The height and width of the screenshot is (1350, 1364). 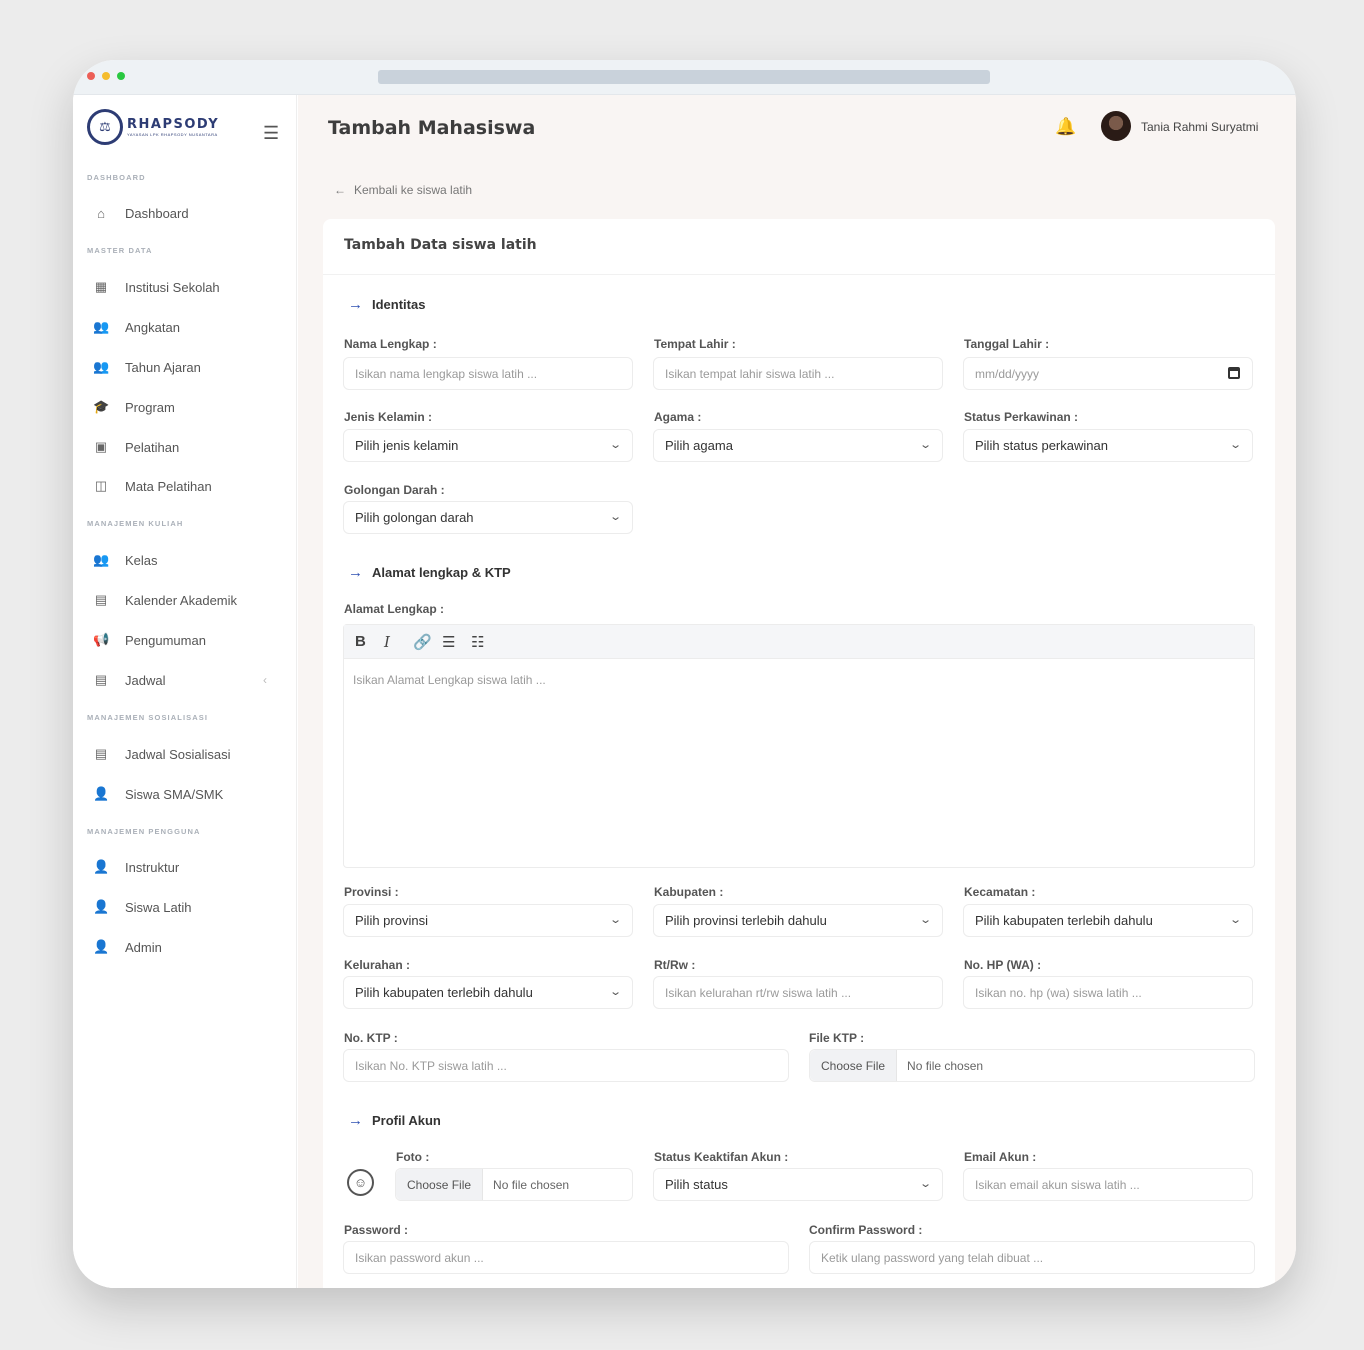 What do you see at coordinates (1065, 127) in the screenshot?
I see `bell-icon: 🔔` at bounding box center [1065, 127].